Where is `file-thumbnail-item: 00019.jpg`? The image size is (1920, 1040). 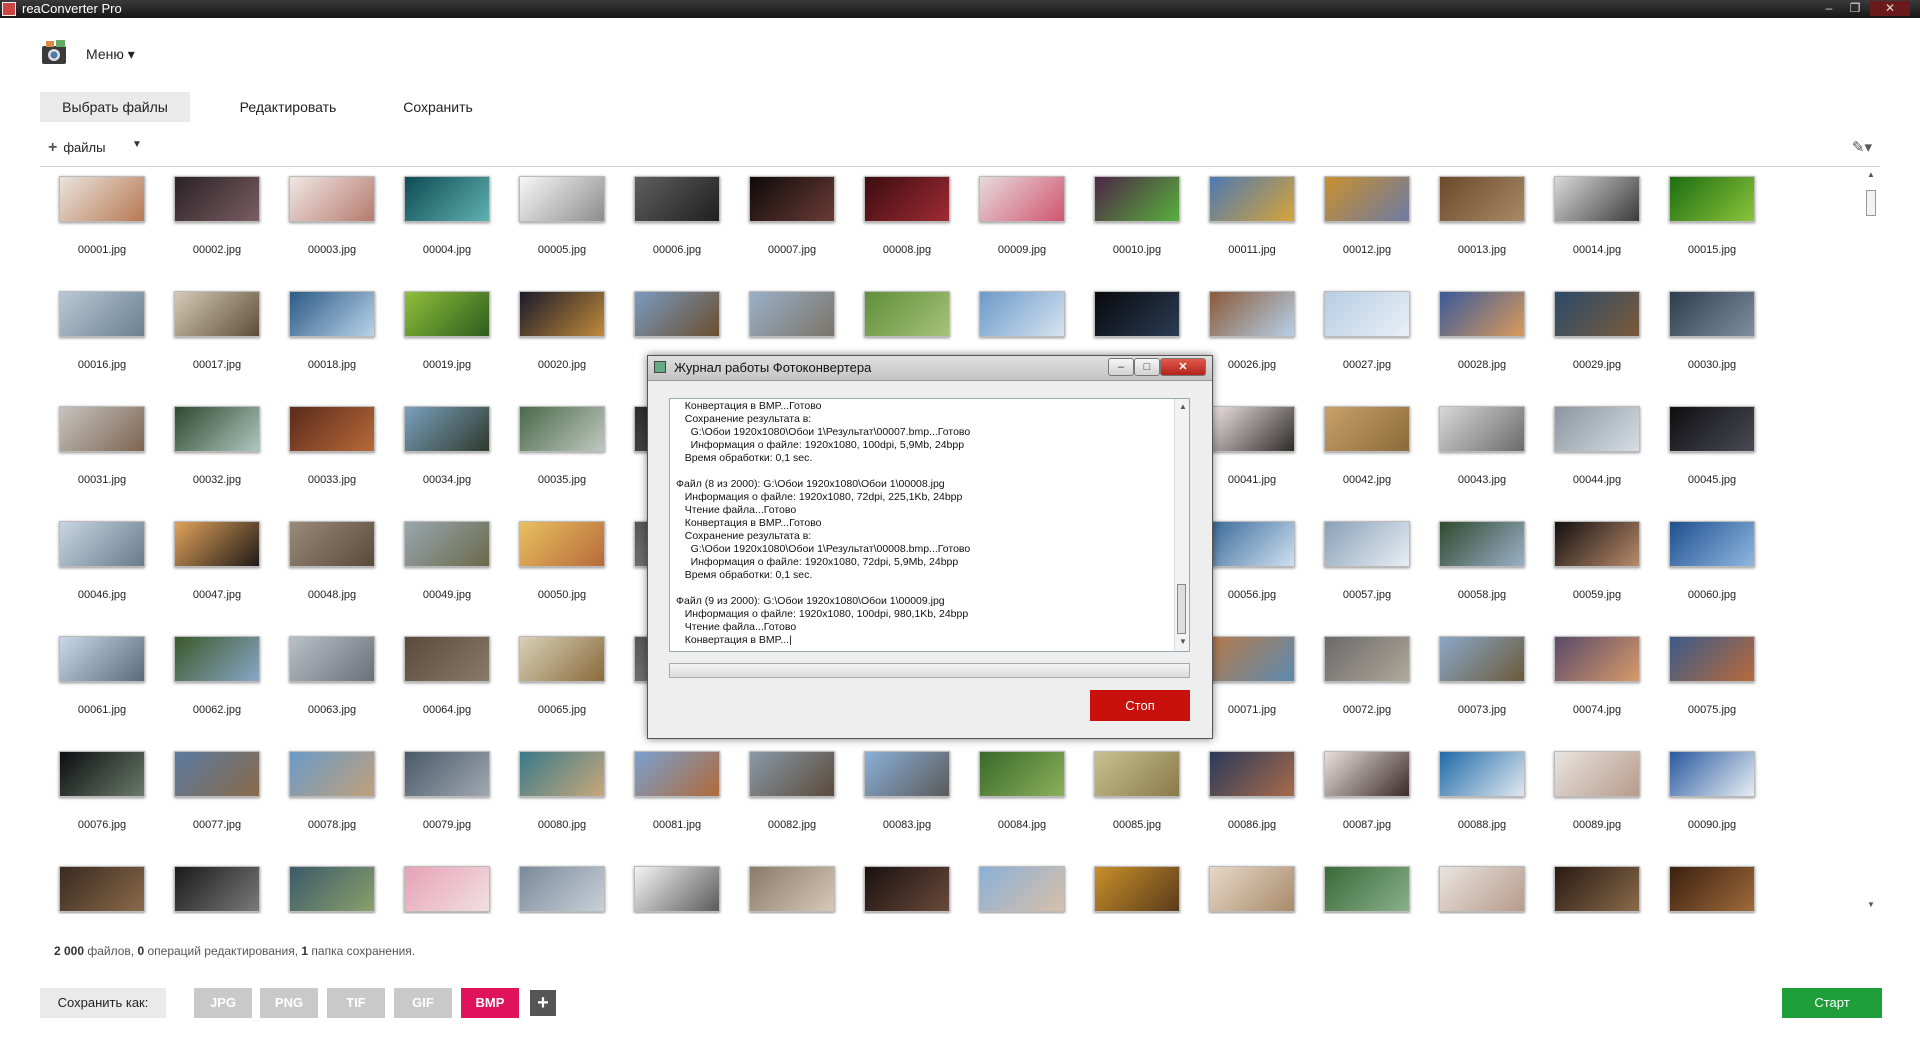
file-thumbnail-item: 00019.jpg is located at coordinates (442, 315).